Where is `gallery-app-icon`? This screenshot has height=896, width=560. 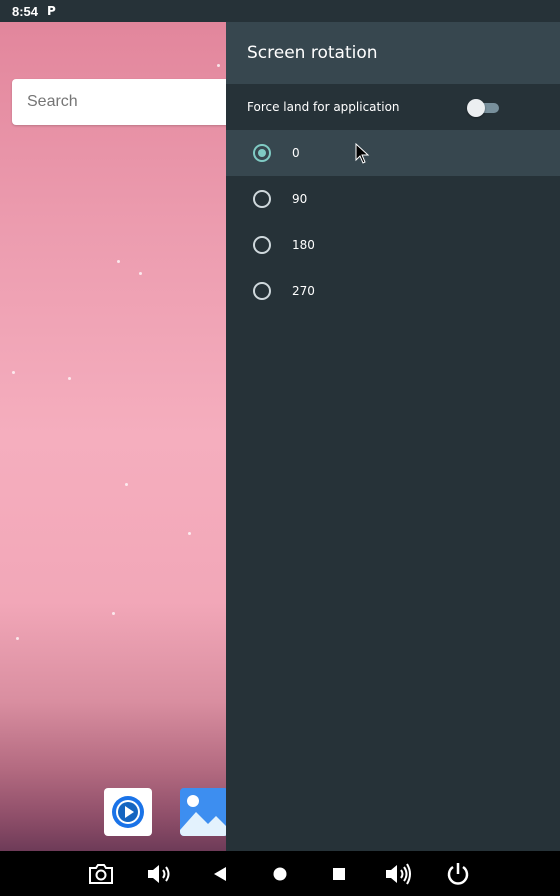 gallery-app-icon is located at coordinates (204, 812).